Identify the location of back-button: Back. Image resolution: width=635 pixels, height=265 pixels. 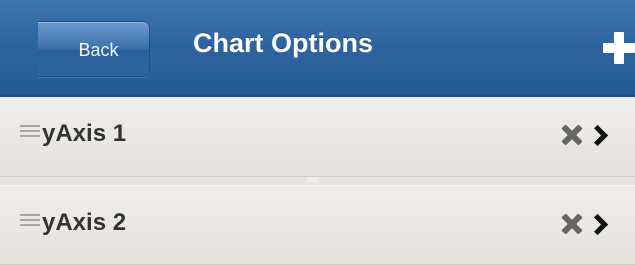
(94, 49).